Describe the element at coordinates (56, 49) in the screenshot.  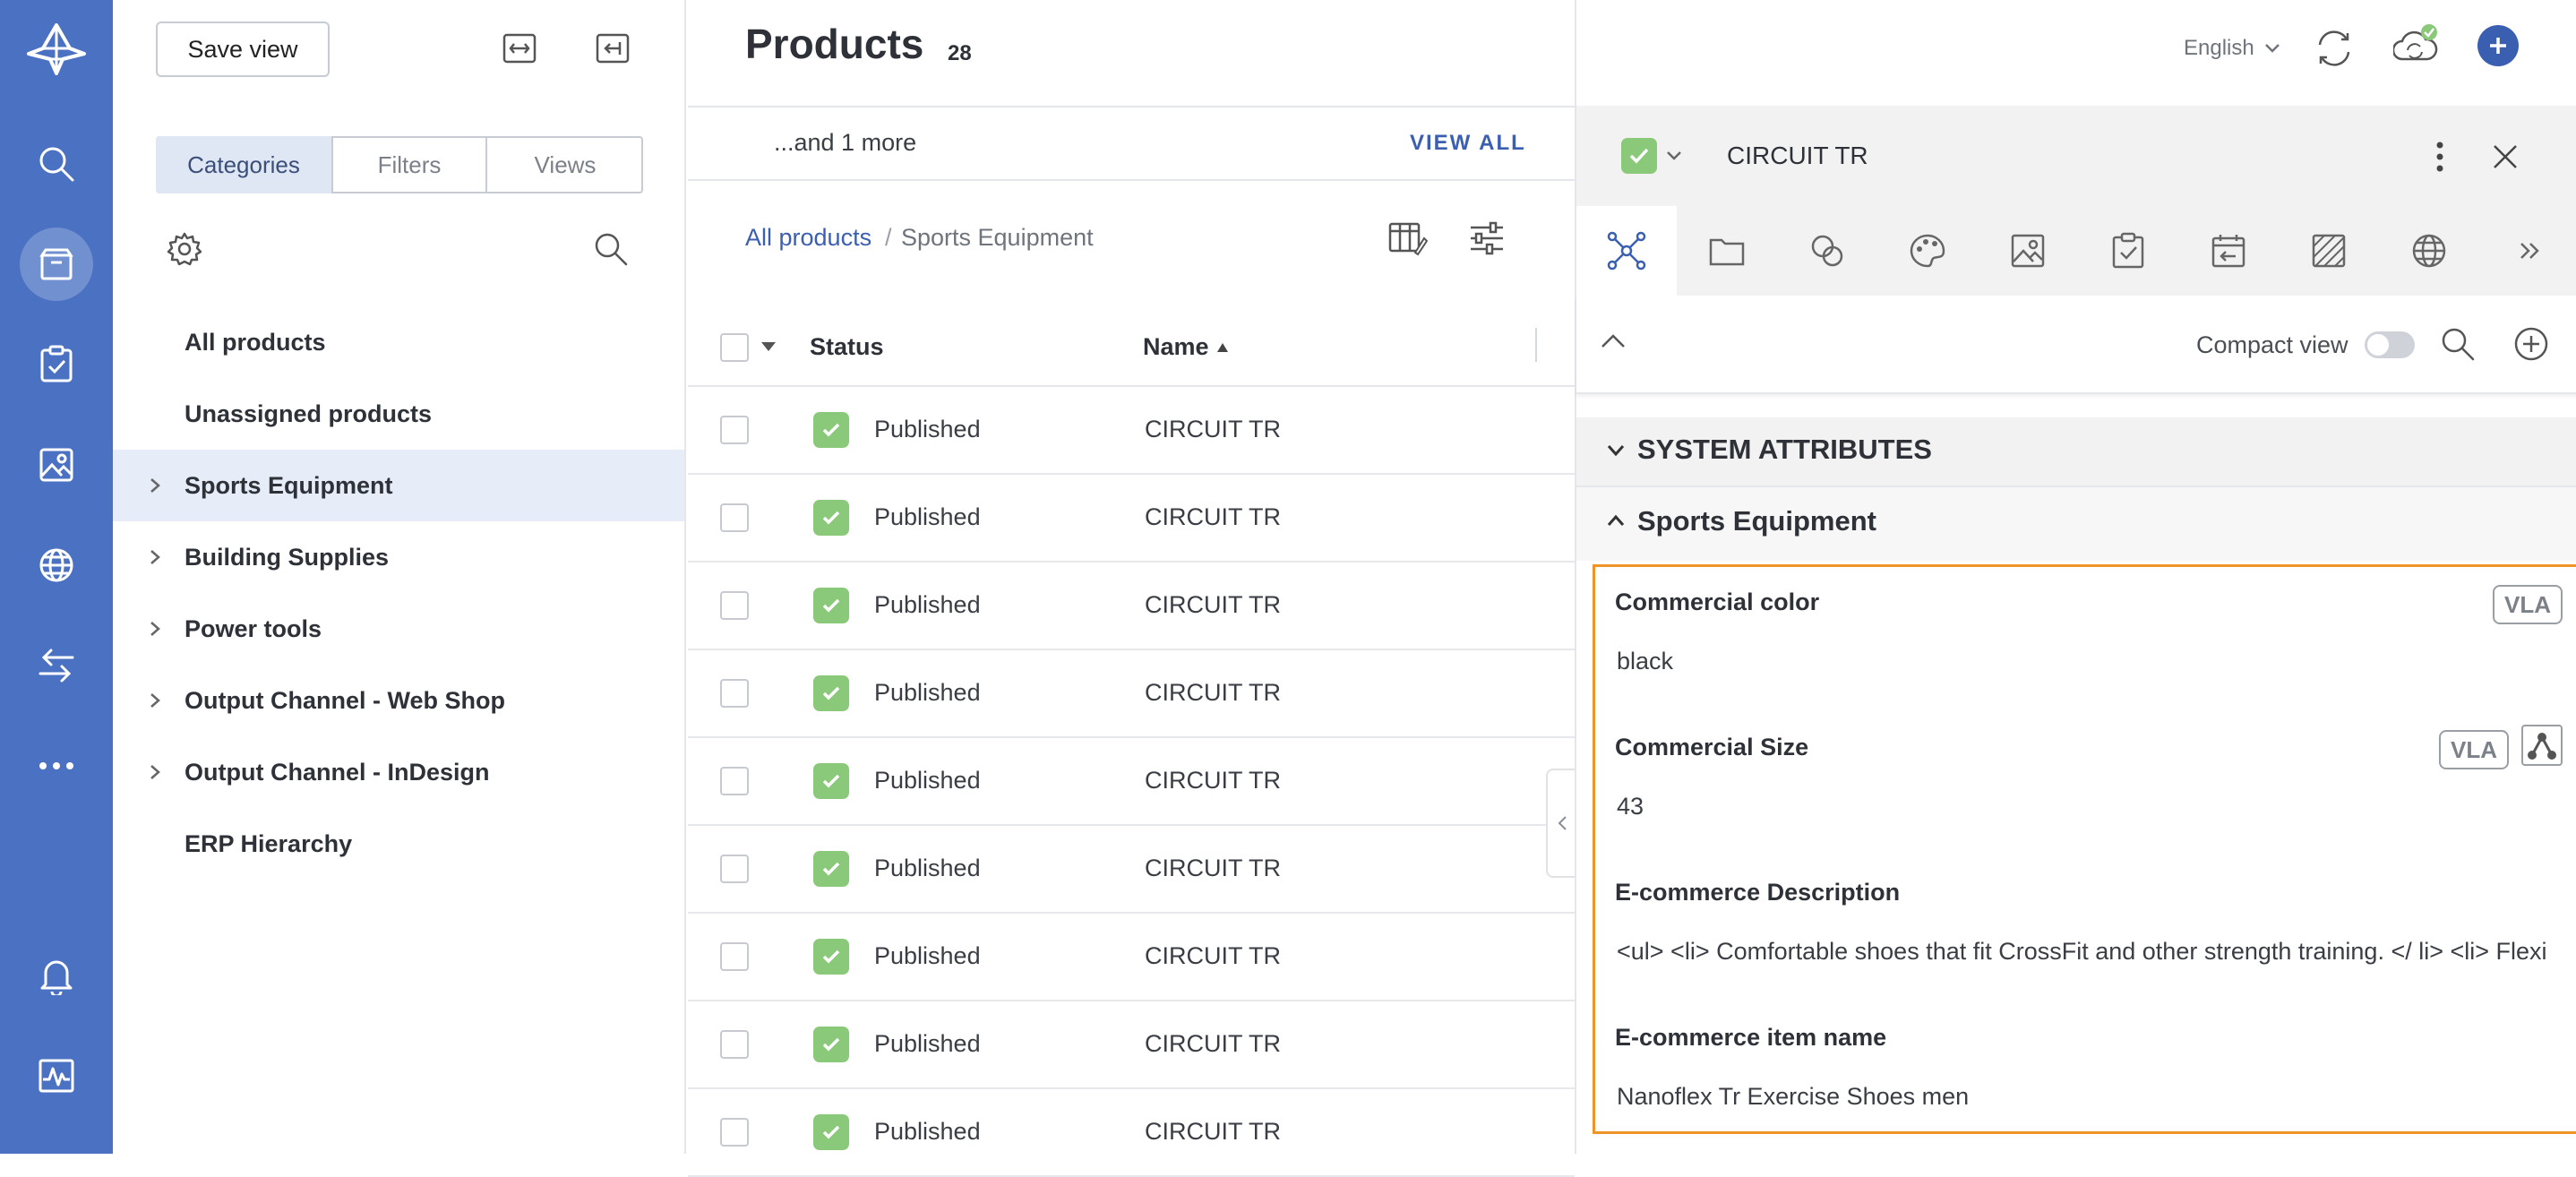
I see `logo-icon` at that location.